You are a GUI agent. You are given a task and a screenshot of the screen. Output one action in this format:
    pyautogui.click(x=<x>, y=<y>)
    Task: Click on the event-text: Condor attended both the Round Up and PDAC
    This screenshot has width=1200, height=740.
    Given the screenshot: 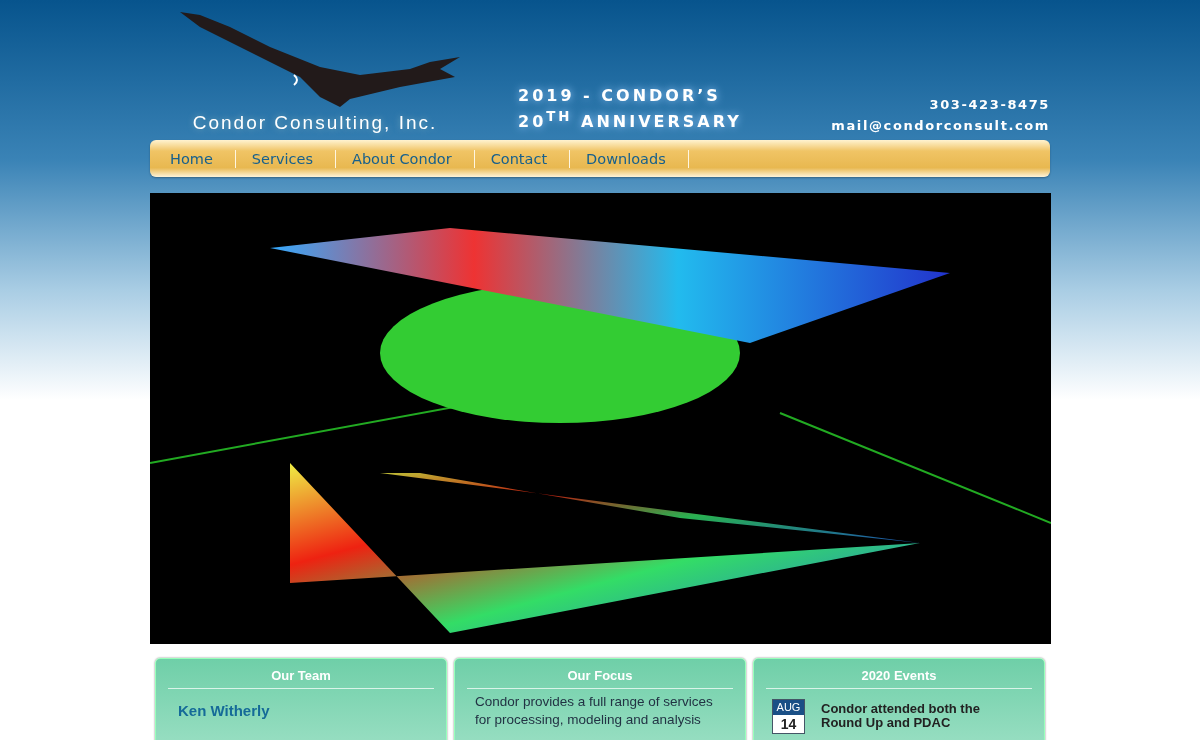 What is the action you would take?
    pyautogui.click(x=901, y=716)
    